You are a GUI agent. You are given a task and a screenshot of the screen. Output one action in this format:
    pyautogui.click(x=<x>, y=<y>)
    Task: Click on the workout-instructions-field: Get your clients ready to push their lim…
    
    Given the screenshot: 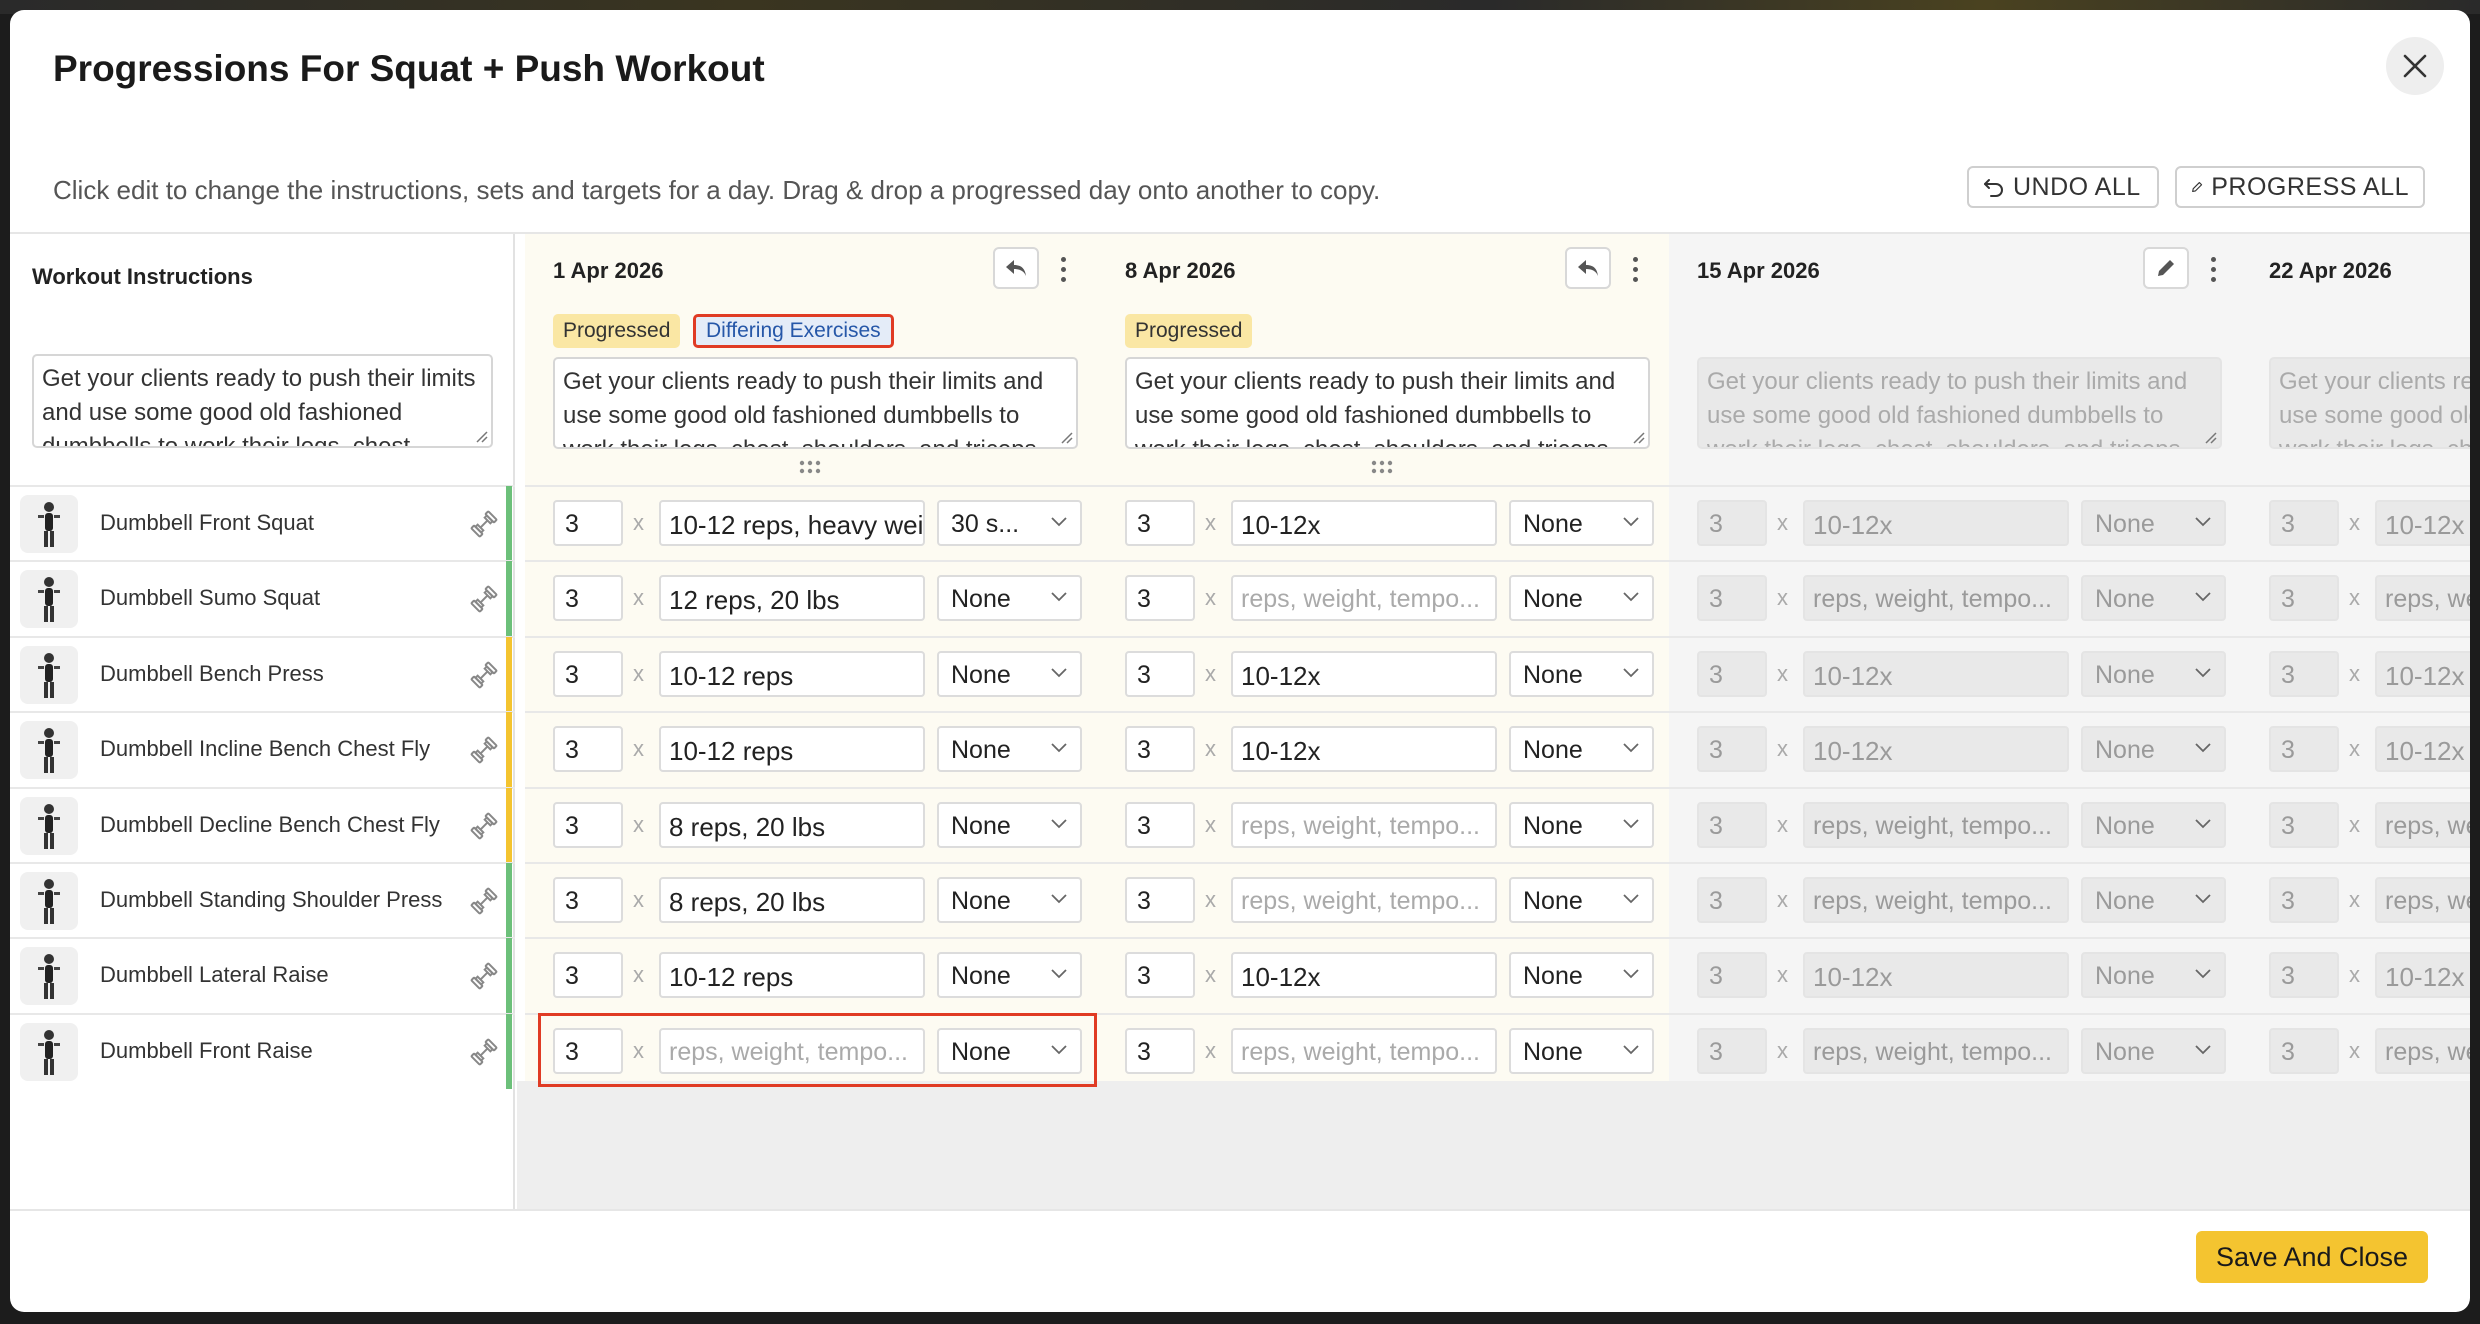 What is the action you would take?
    pyautogui.click(x=262, y=401)
    